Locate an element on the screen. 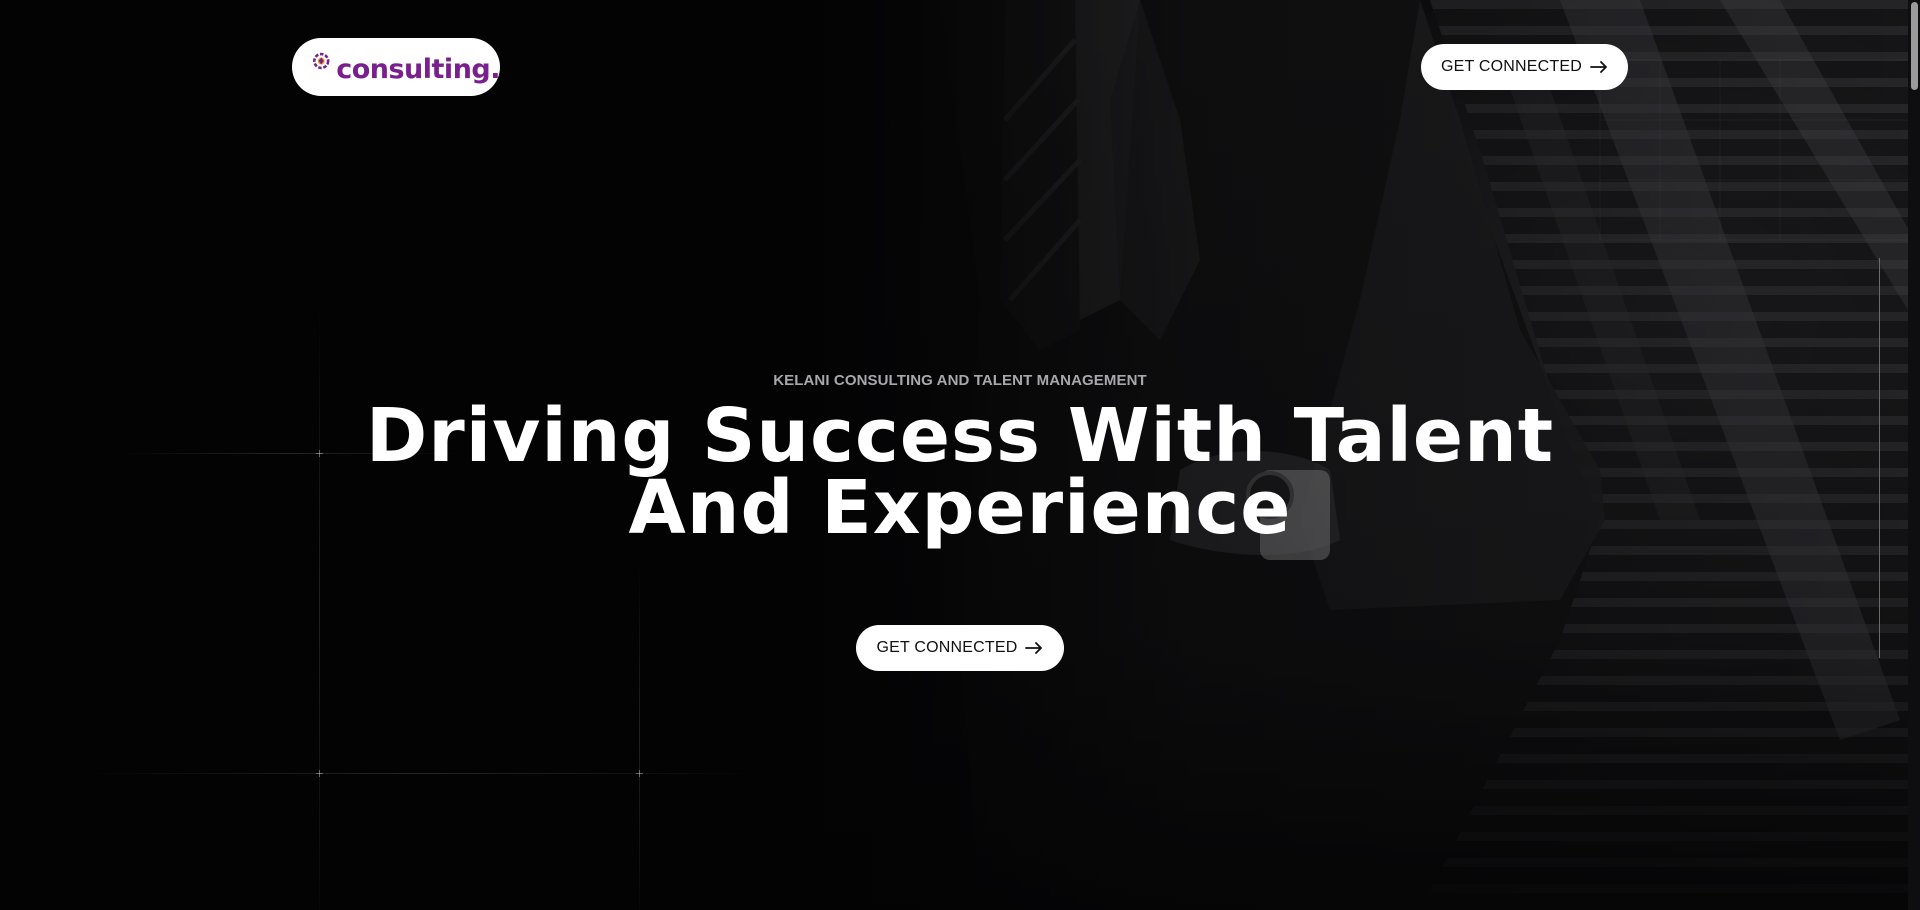 The width and height of the screenshot is (1920, 910). hero-eyebrow: KELANI CONSULTING AND TALENT MANAGEMENT is located at coordinates (960, 380).